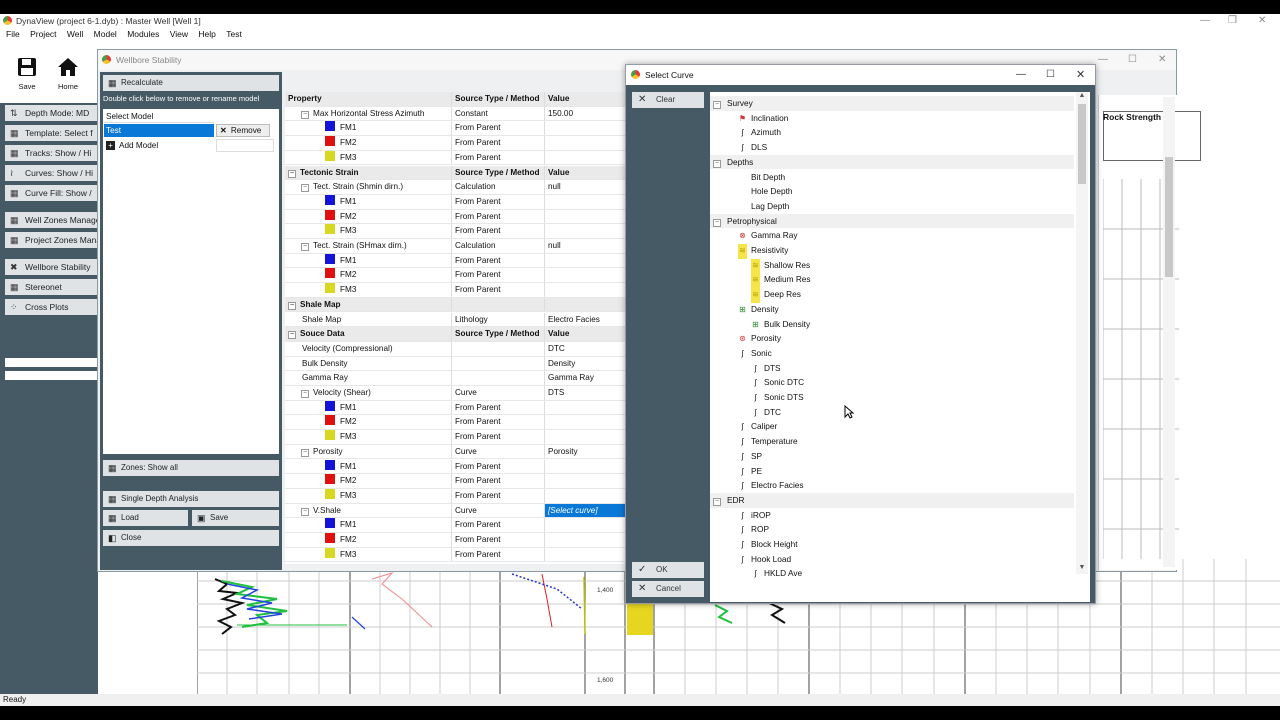 This screenshot has width=1280, height=720. Describe the element at coordinates (455, 334) in the screenshot. I see `grid-section-row: − Souce Data Source Type / Method Value` at that location.